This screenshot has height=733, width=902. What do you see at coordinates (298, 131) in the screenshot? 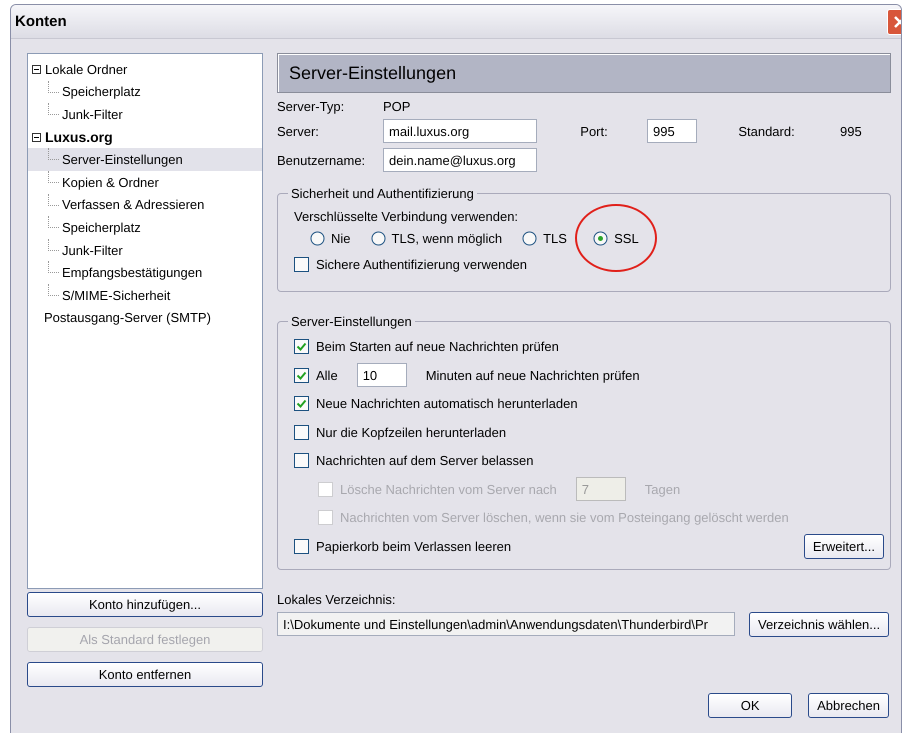
I see `field-label: Server:` at bounding box center [298, 131].